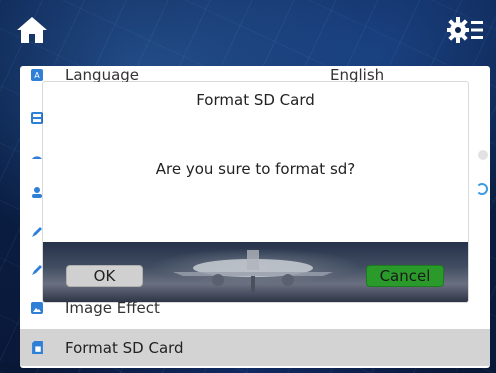  What do you see at coordinates (37, 308) in the screenshot?
I see `image-icon` at bounding box center [37, 308].